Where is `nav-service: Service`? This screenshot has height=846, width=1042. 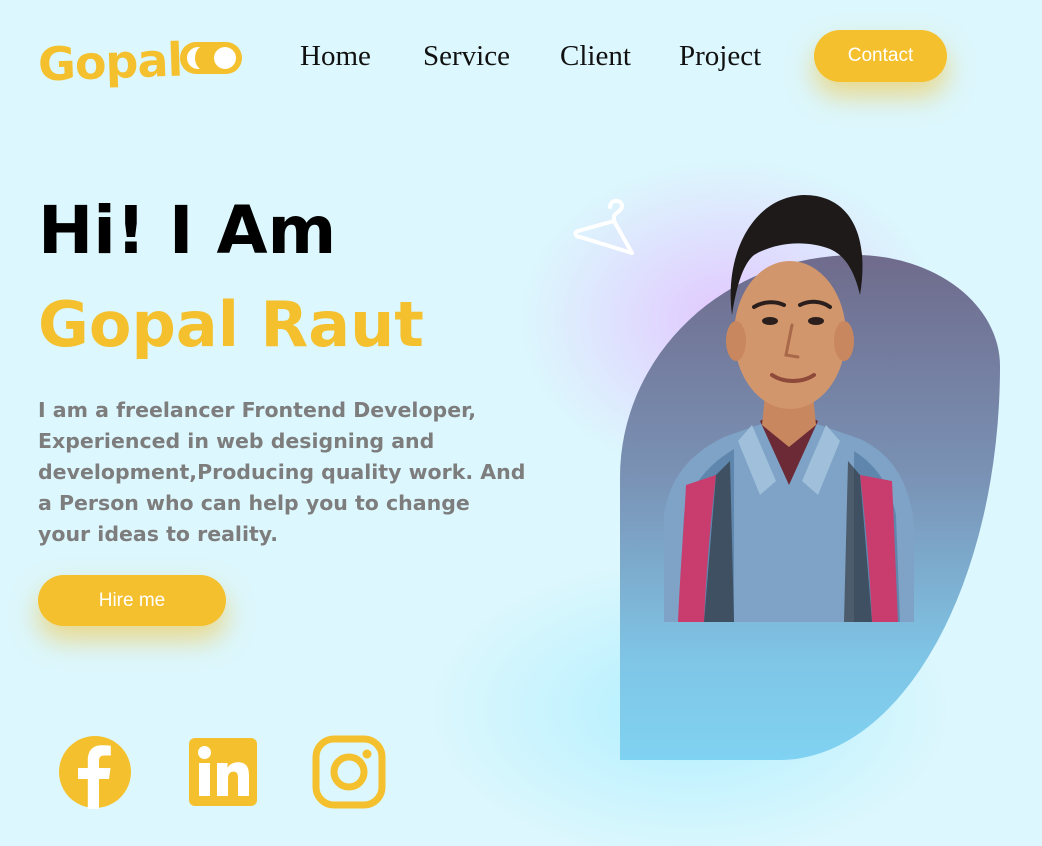 nav-service: Service is located at coordinates (466, 56).